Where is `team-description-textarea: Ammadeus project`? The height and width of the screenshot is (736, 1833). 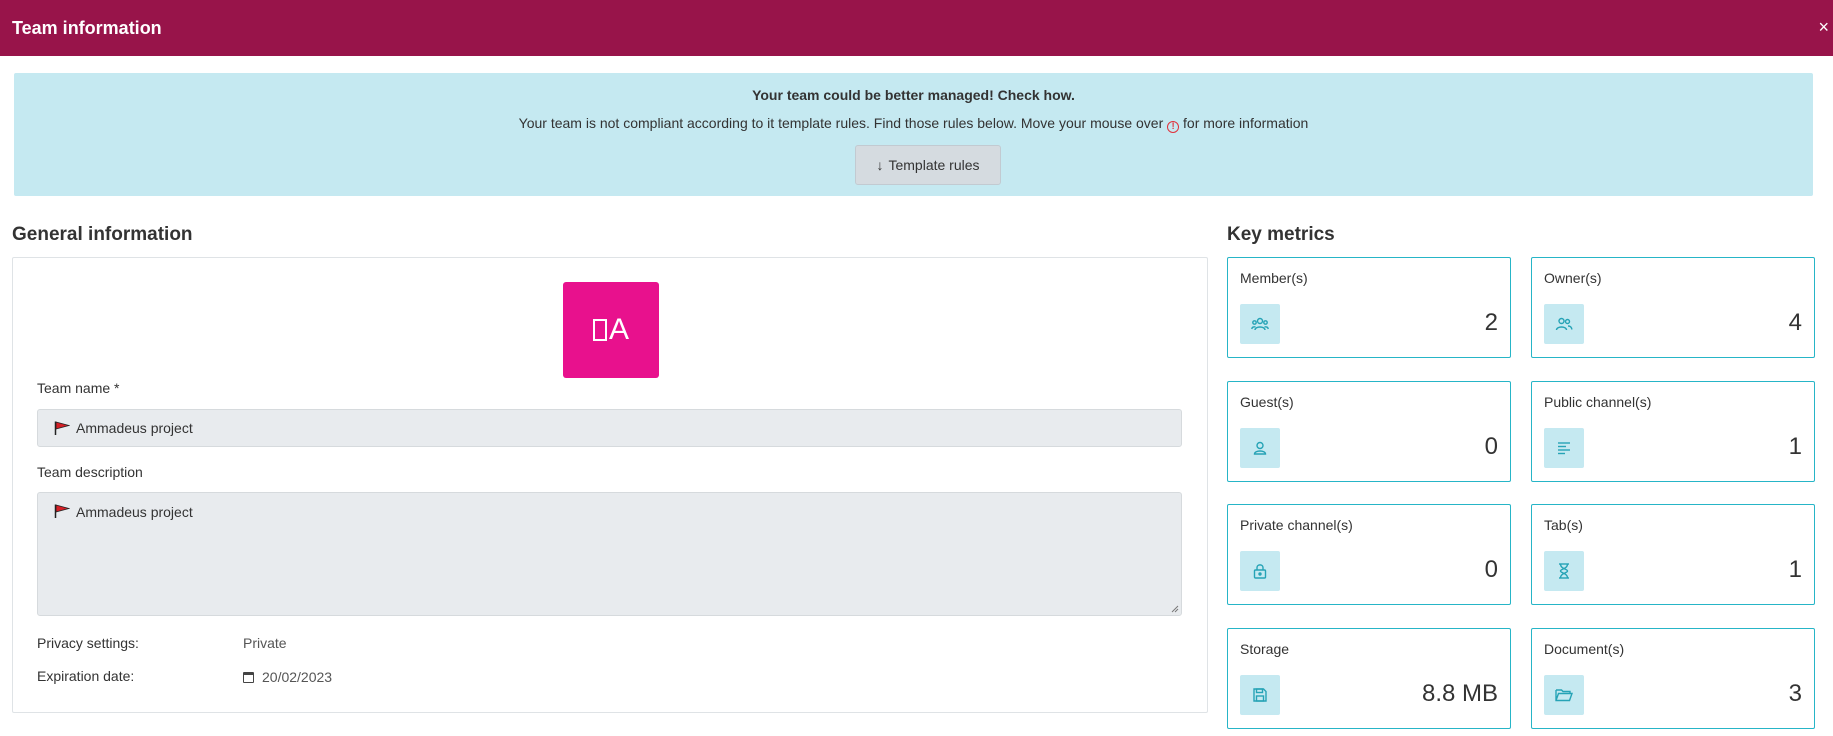
team-description-textarea: Ammadeus project is located at coordinates (609, 554).